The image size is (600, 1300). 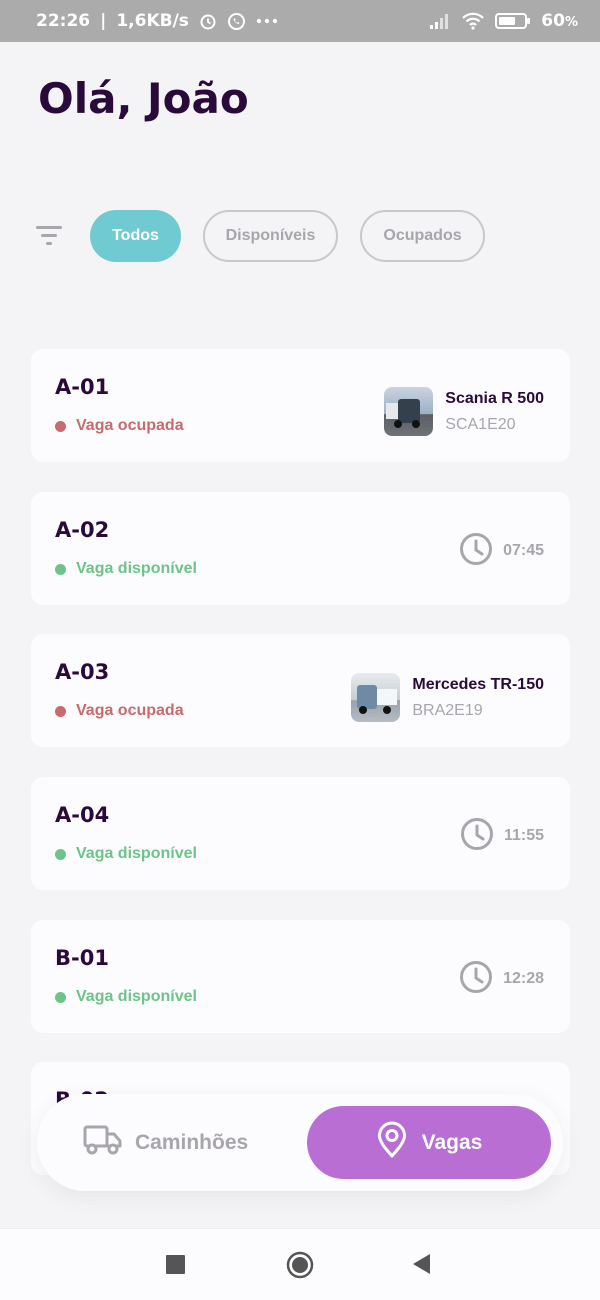 What do you see at coordinates (392, 1143) in the screenshot?
I see `map-pin-icon` at bounding box center [392, 1143].